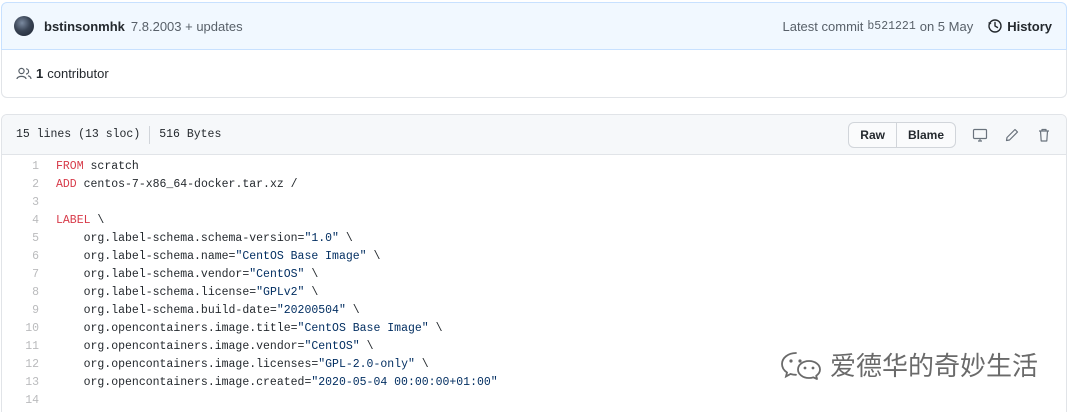  I want to click on blame-button: Blame, so click(925, 134).